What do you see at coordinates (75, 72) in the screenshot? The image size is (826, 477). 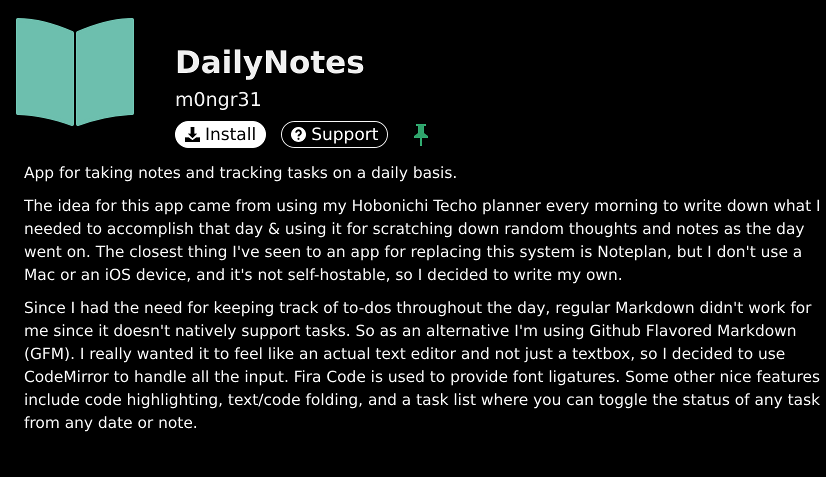 I see `book-icon` at bounding box center [75, 72].